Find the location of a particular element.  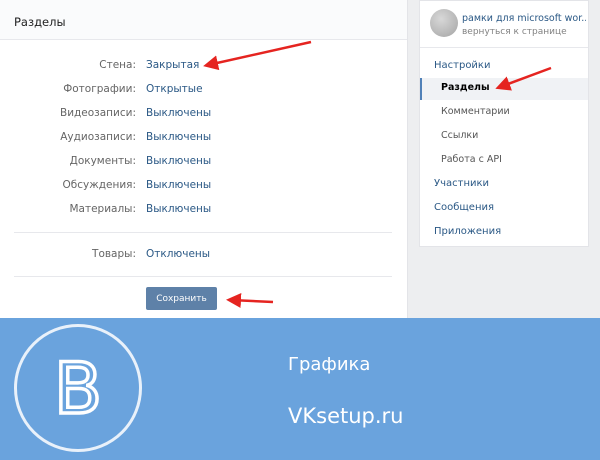

nav-item-members: Участники is located at coordinates (504, 185).